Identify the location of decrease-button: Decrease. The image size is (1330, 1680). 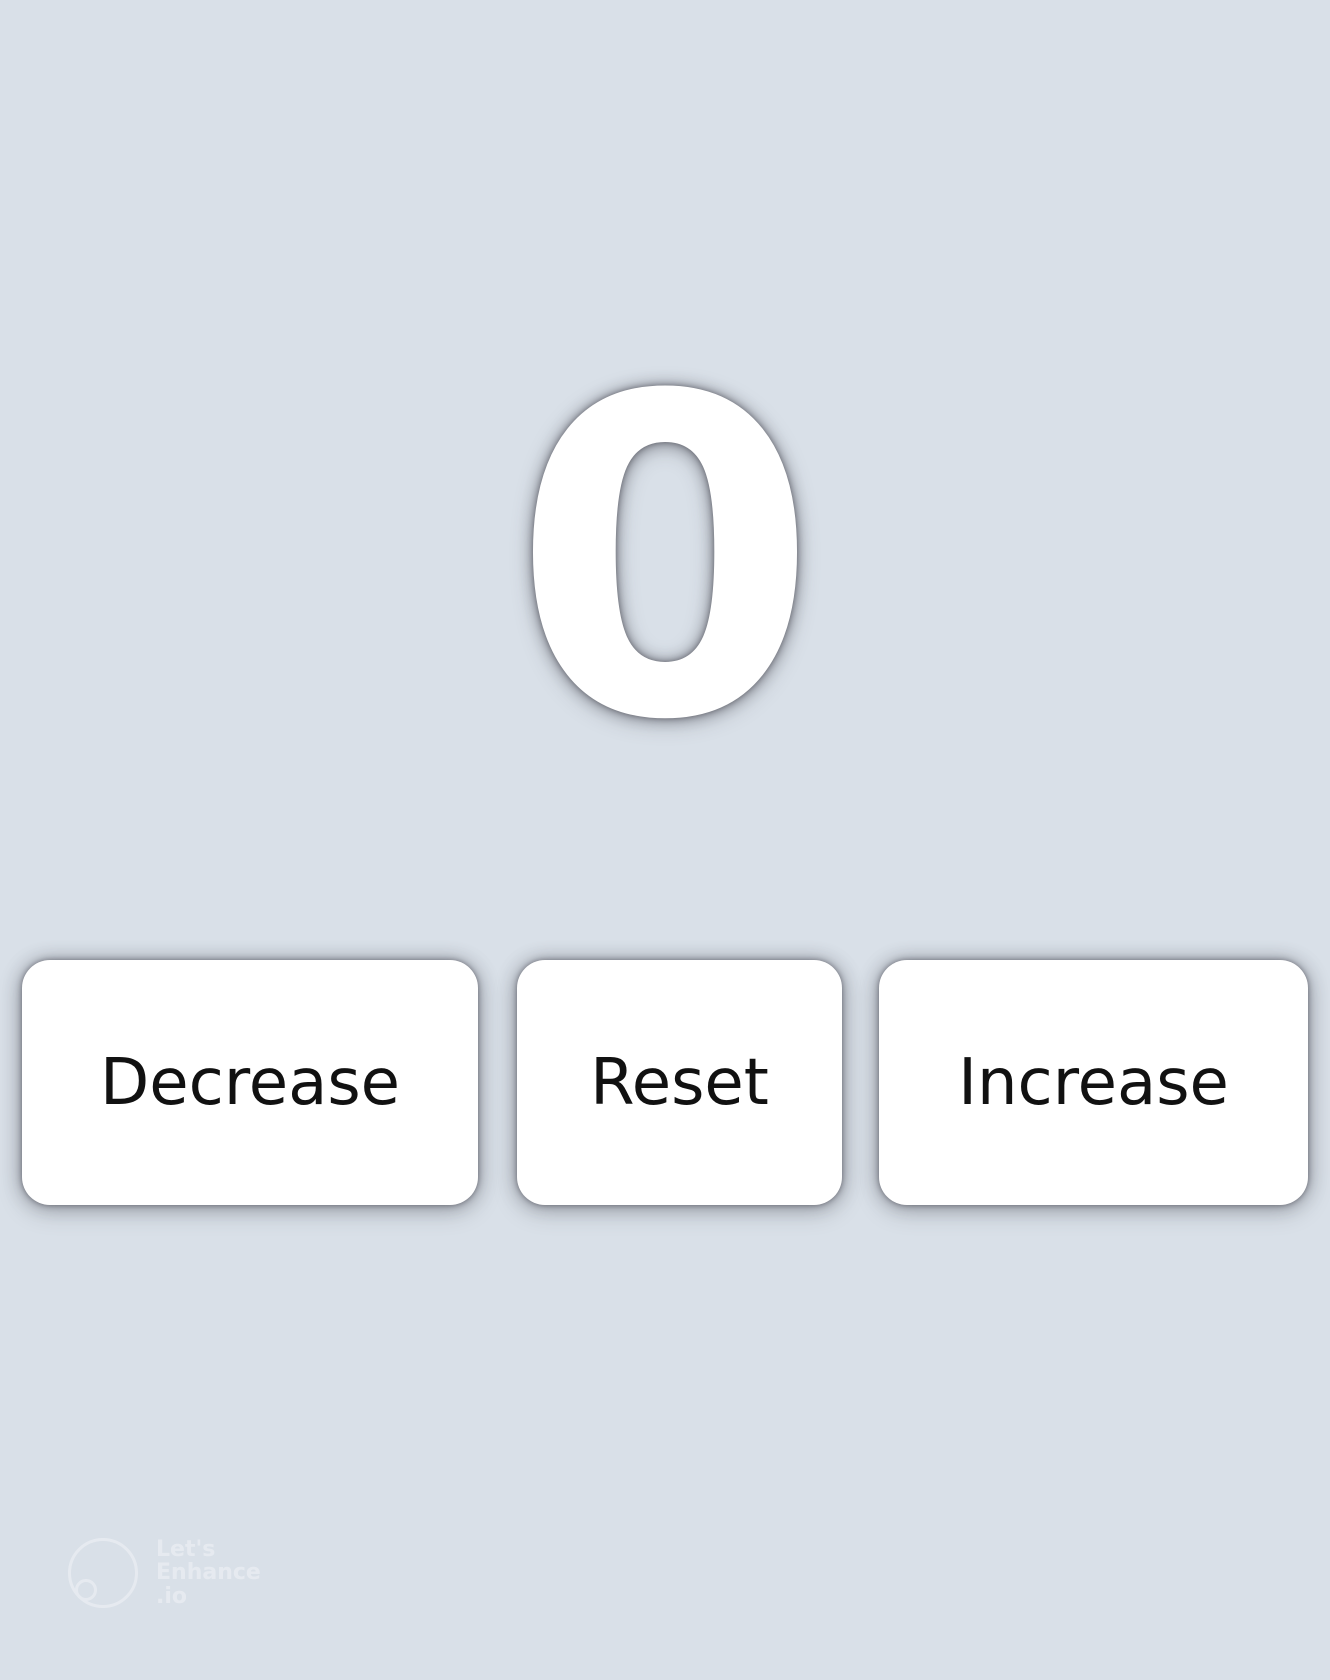
(250, 1082).